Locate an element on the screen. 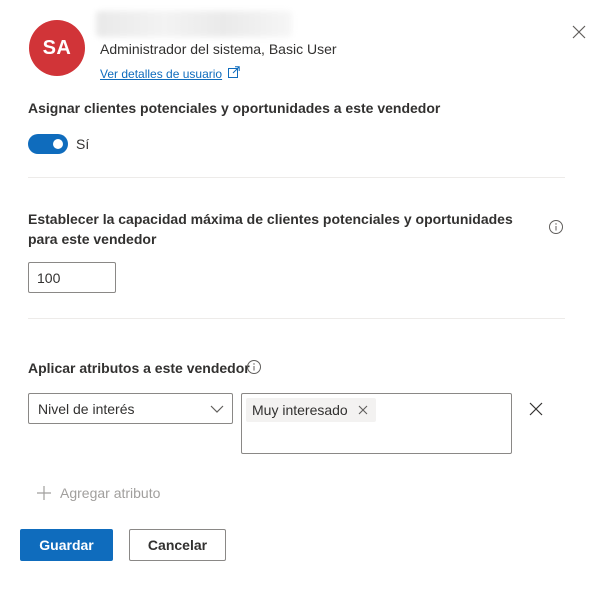  add-attribute-label: Agregar atributo is located at coordinates (110, 493).